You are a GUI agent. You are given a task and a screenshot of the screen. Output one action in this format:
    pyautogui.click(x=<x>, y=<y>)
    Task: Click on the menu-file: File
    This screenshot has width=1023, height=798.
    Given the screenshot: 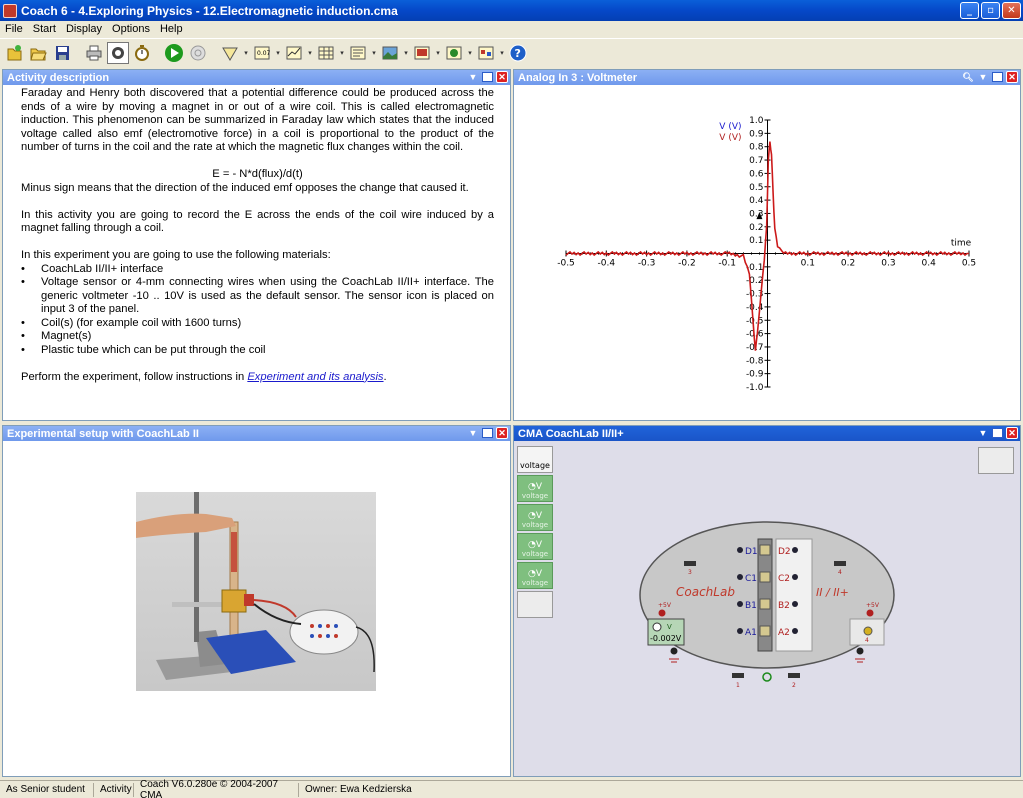 What is the action you would take?
    pyautogui.click(x=14, y=29)
    